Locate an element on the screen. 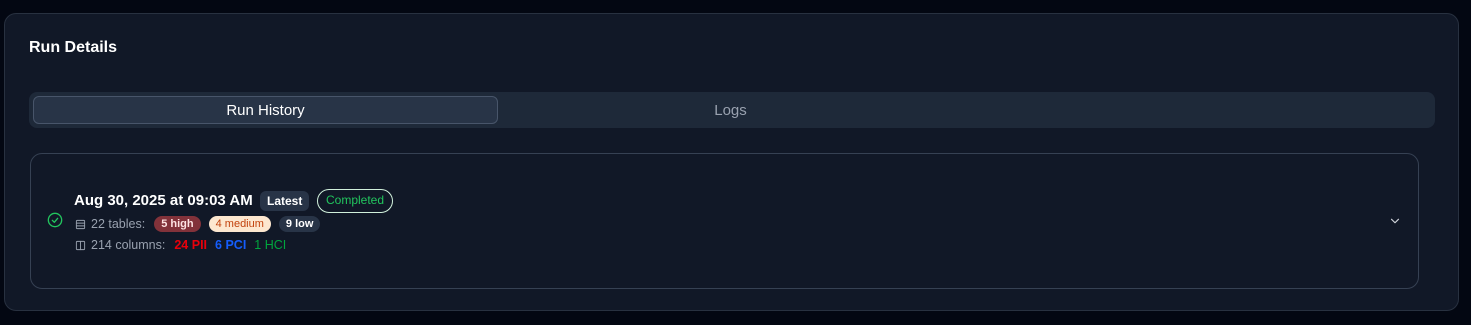 This screenshot has height=325, width=1471. card-title: Run Details is located at coordinates (73, 47).